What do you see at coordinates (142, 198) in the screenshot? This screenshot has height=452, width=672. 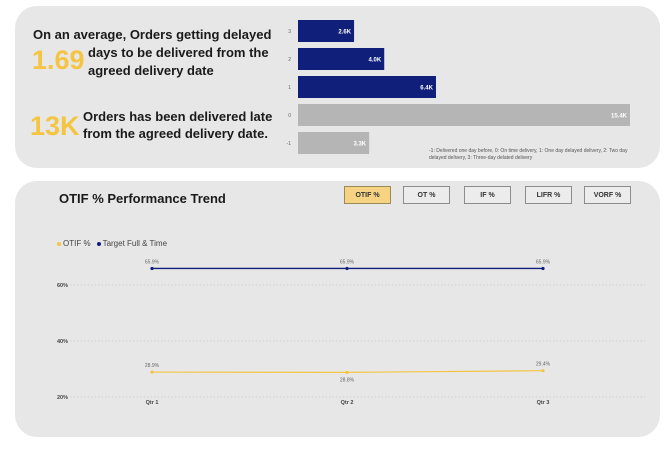 I see `trend-title: OTIF % Performance Trend` at bounding box center [142, 198].